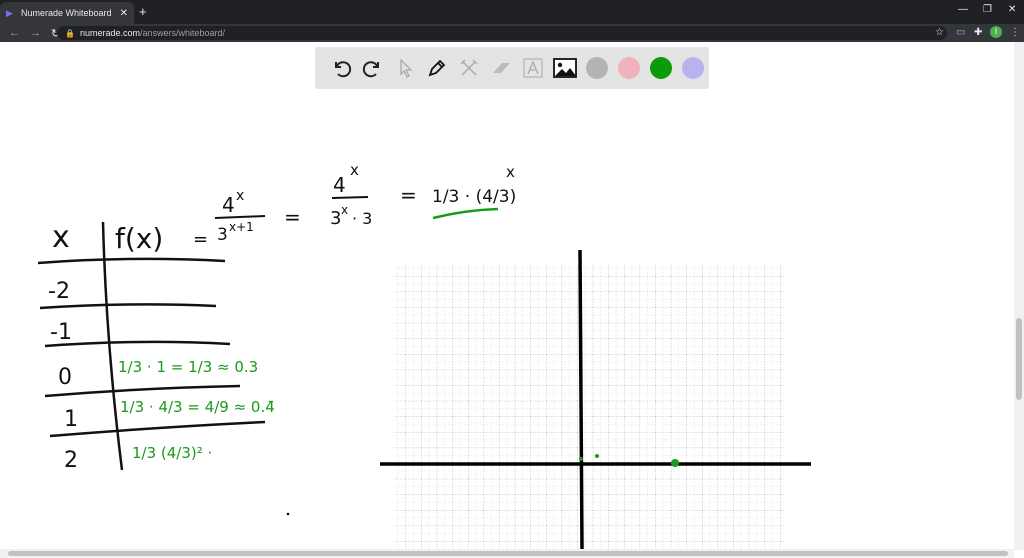  I want to click on text-icon, so click(533, 68).